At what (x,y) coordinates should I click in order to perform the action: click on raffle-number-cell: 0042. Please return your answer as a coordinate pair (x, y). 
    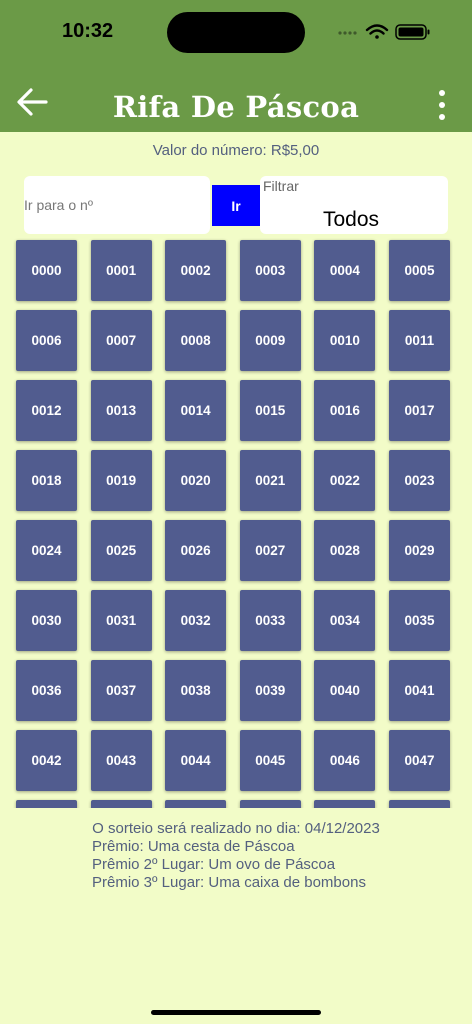
    Looking at the image, I should click on (46, 760).